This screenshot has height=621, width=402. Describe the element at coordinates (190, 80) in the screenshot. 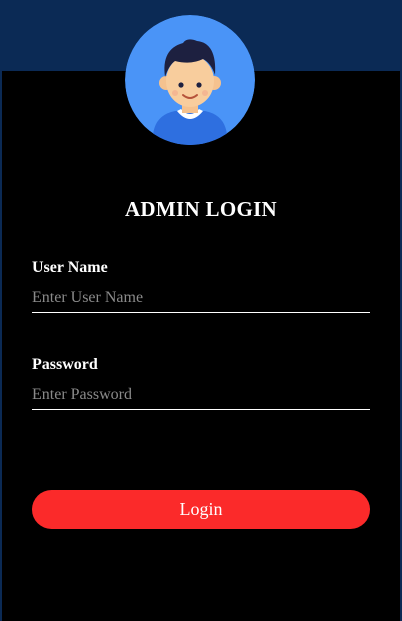

I see `user-avatar-icon` at that location.